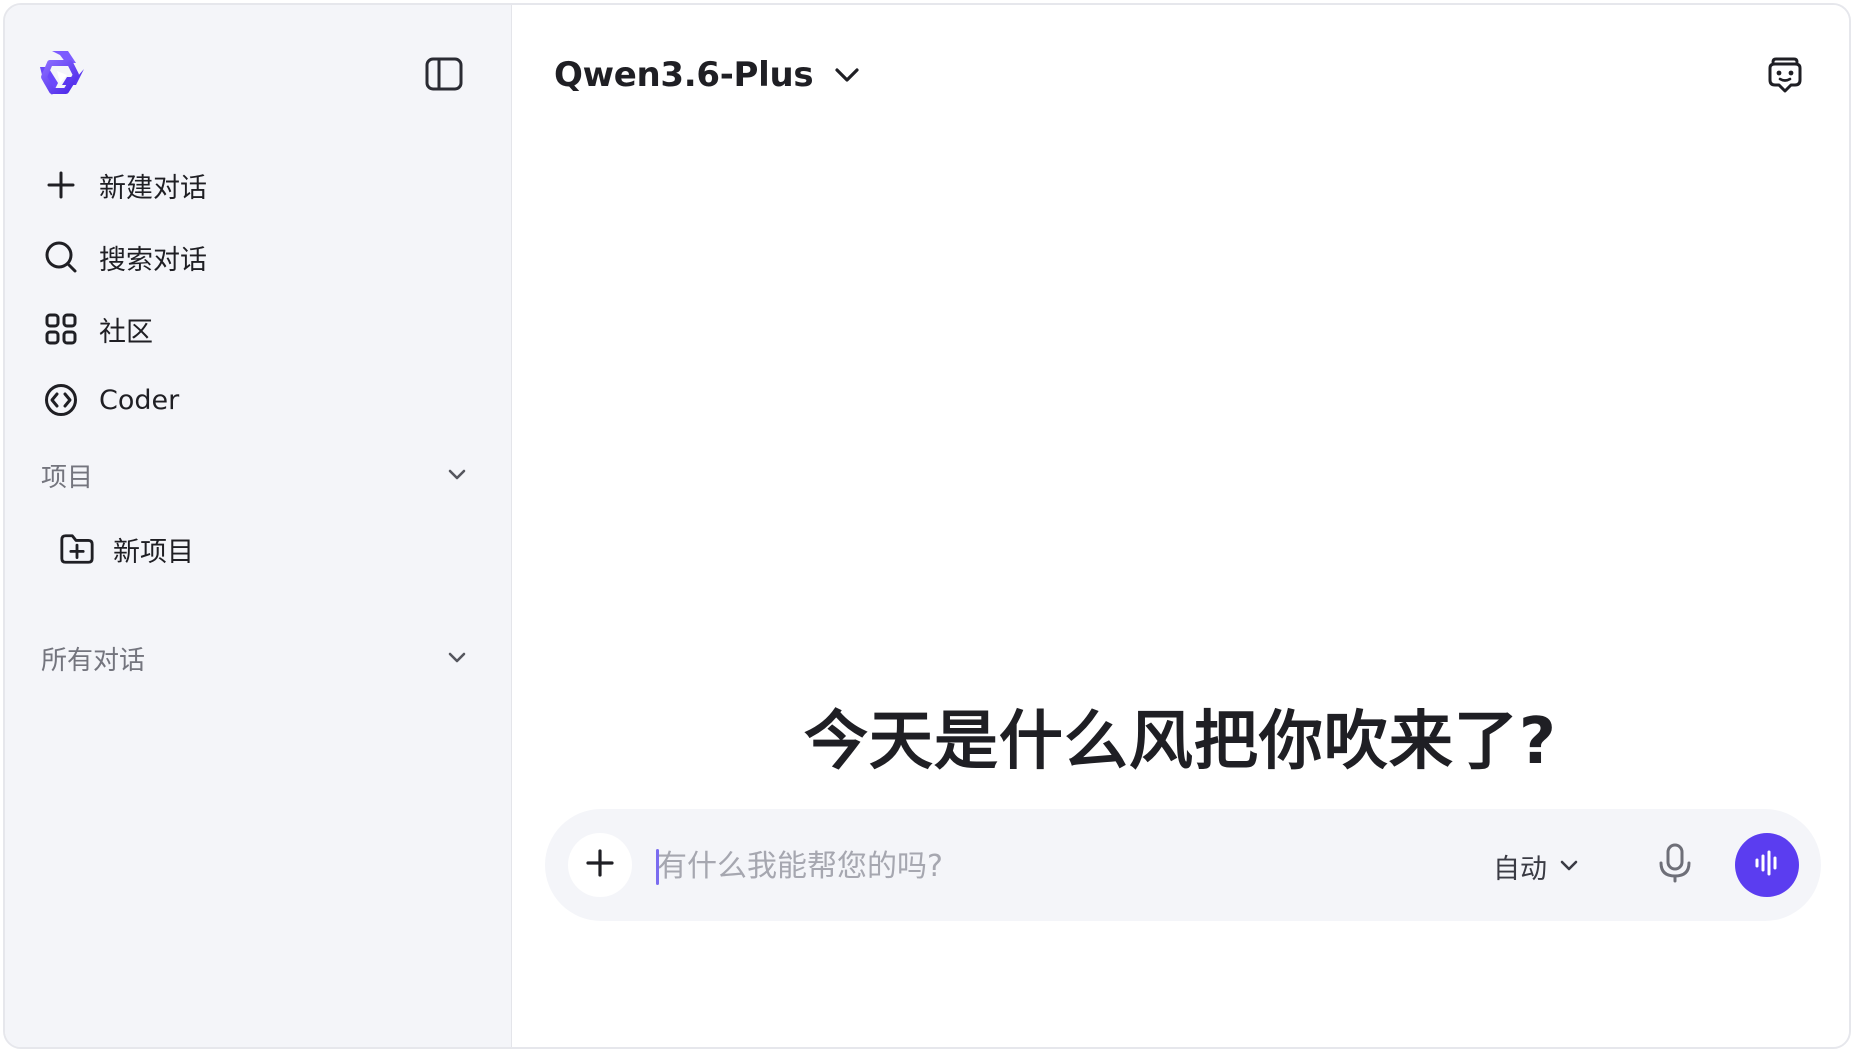 The width and height of the screenshot is (1858, 1054). I want to click on sidebar-toggle-icon, so click(444, 76).